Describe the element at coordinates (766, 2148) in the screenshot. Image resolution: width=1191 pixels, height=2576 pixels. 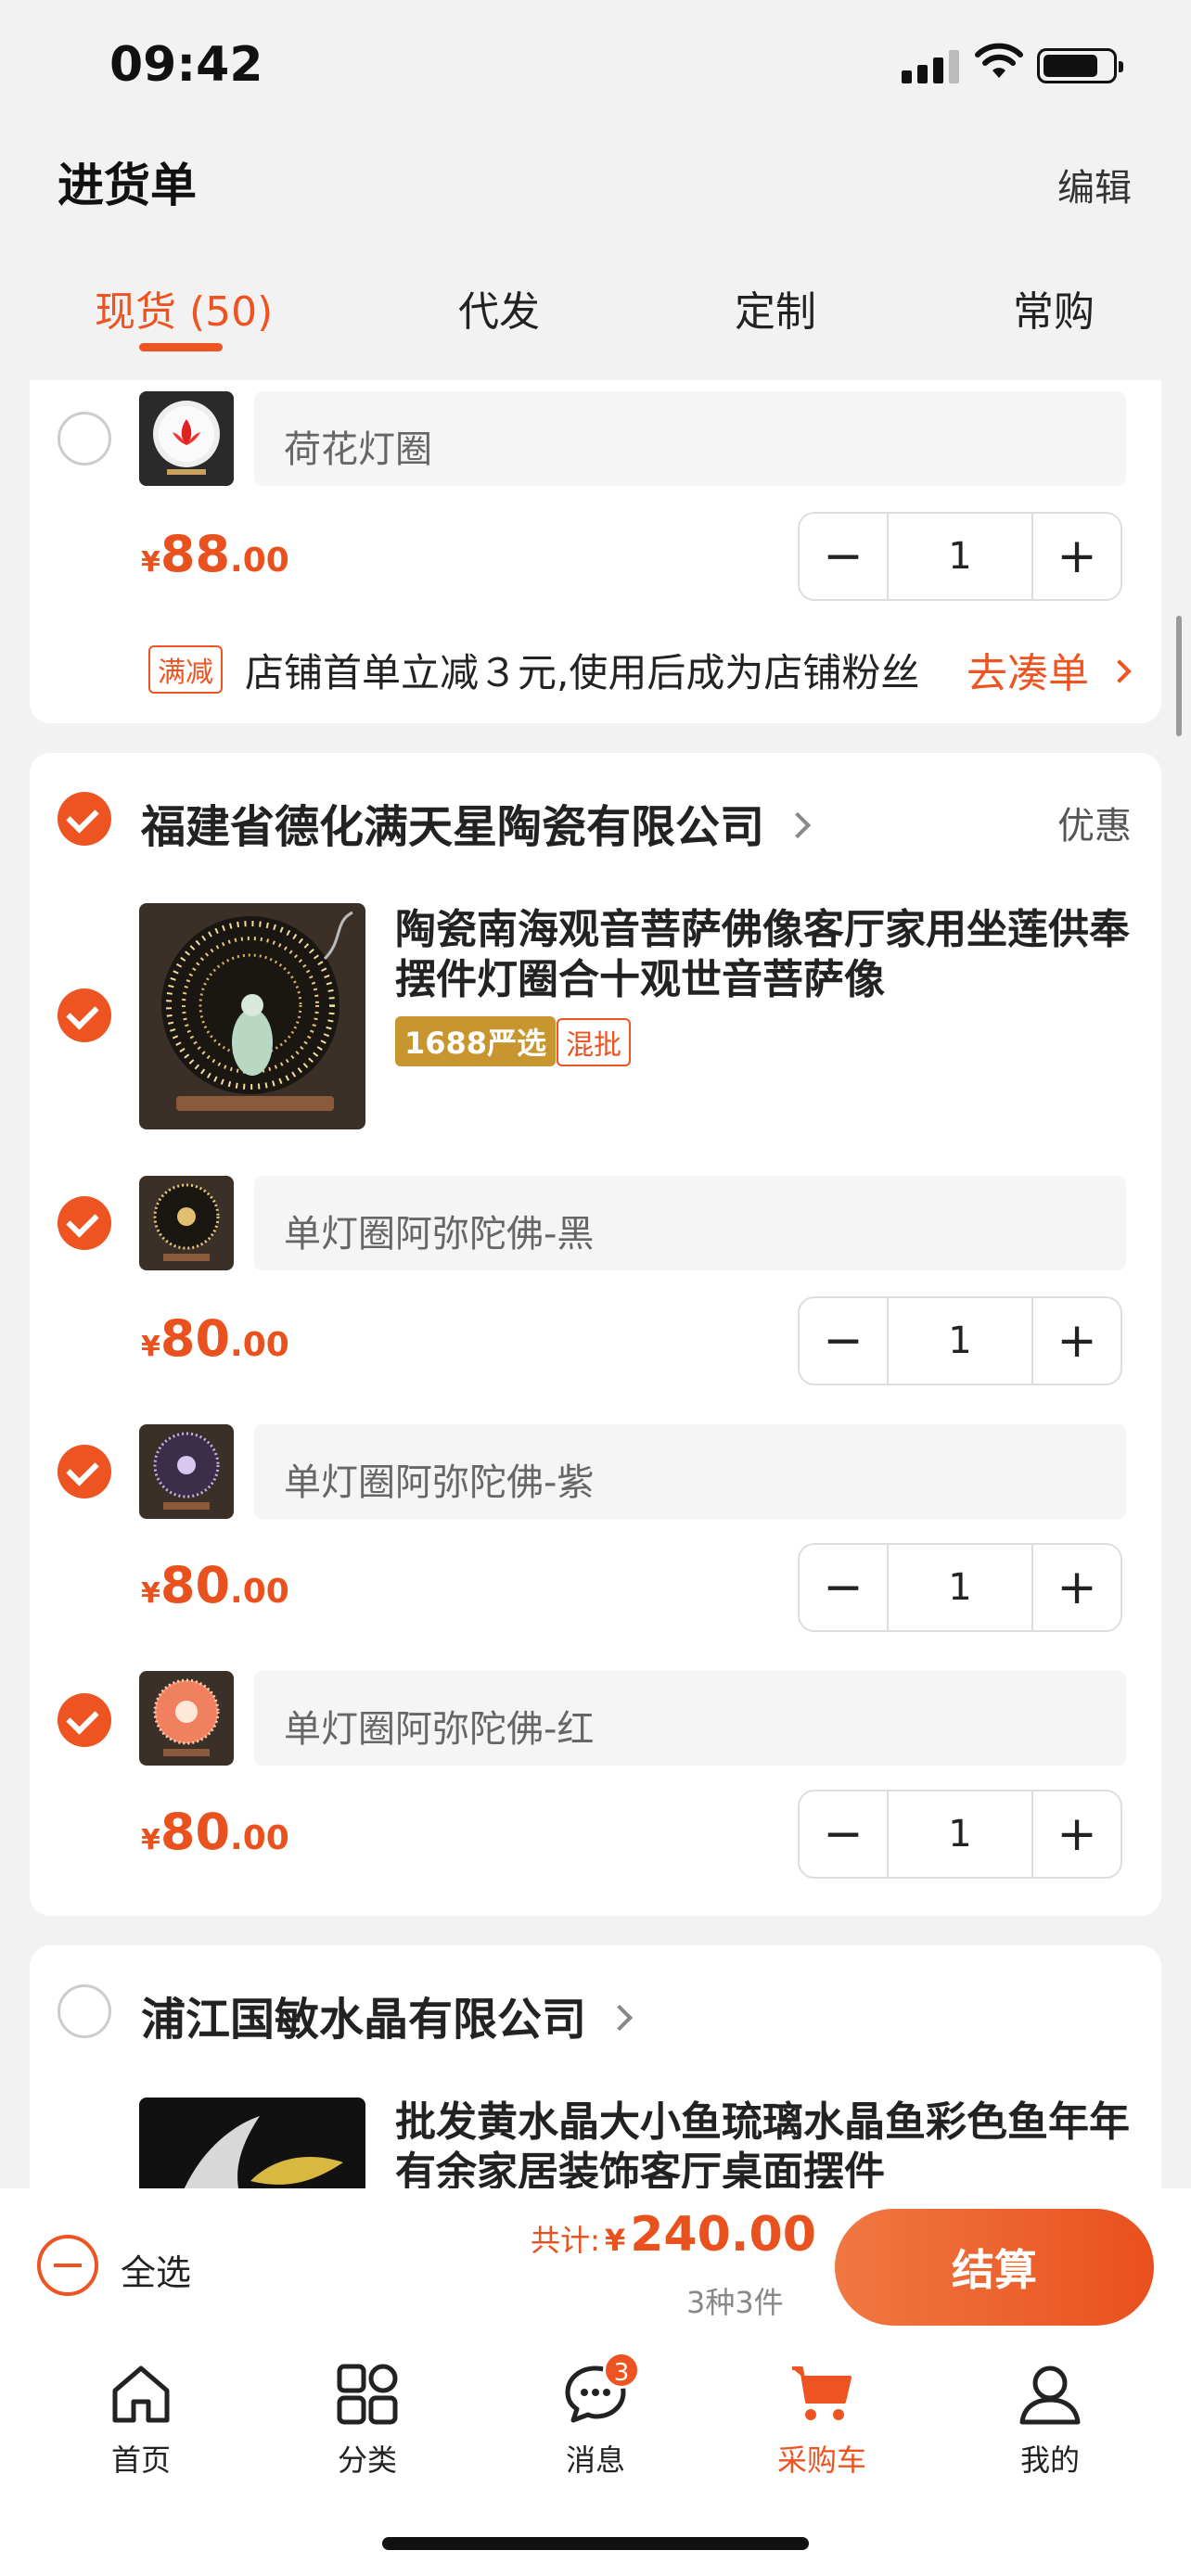
I see `product-title-link: 批发黄水晶大小鱼琉璃水晶鱼彩色鱼年年有余家居装饰客厅桌面摆件` at that location.